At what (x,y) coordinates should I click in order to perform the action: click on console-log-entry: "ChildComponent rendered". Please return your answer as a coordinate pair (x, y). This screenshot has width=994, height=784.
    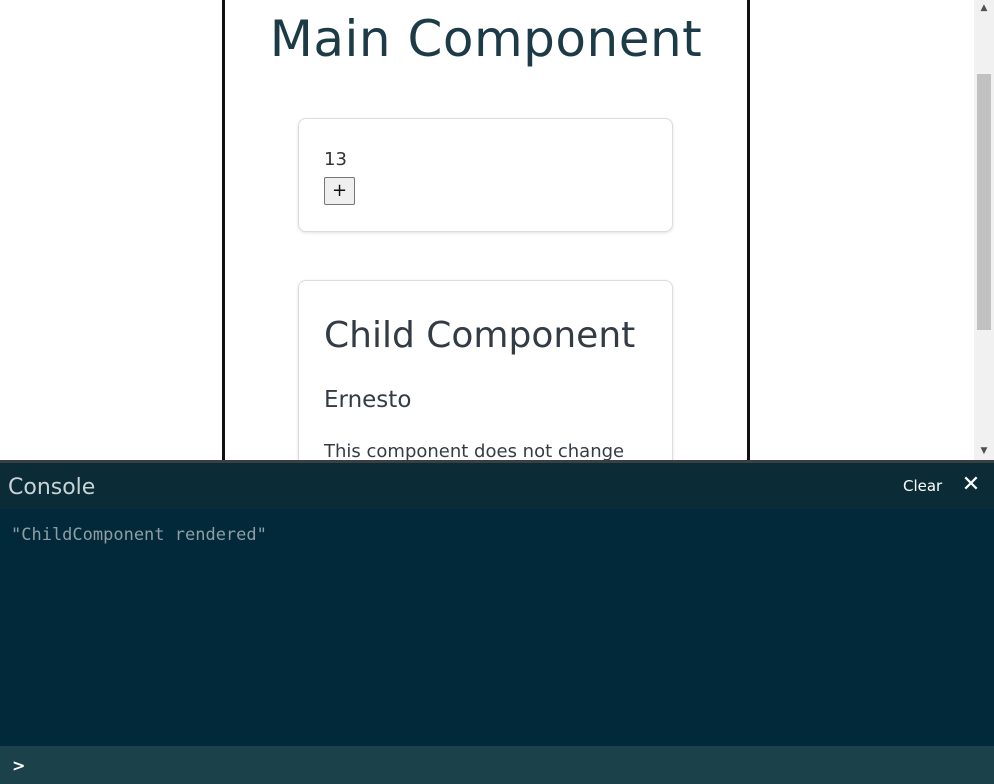
    Looking at the image, I should click on (139, 535).